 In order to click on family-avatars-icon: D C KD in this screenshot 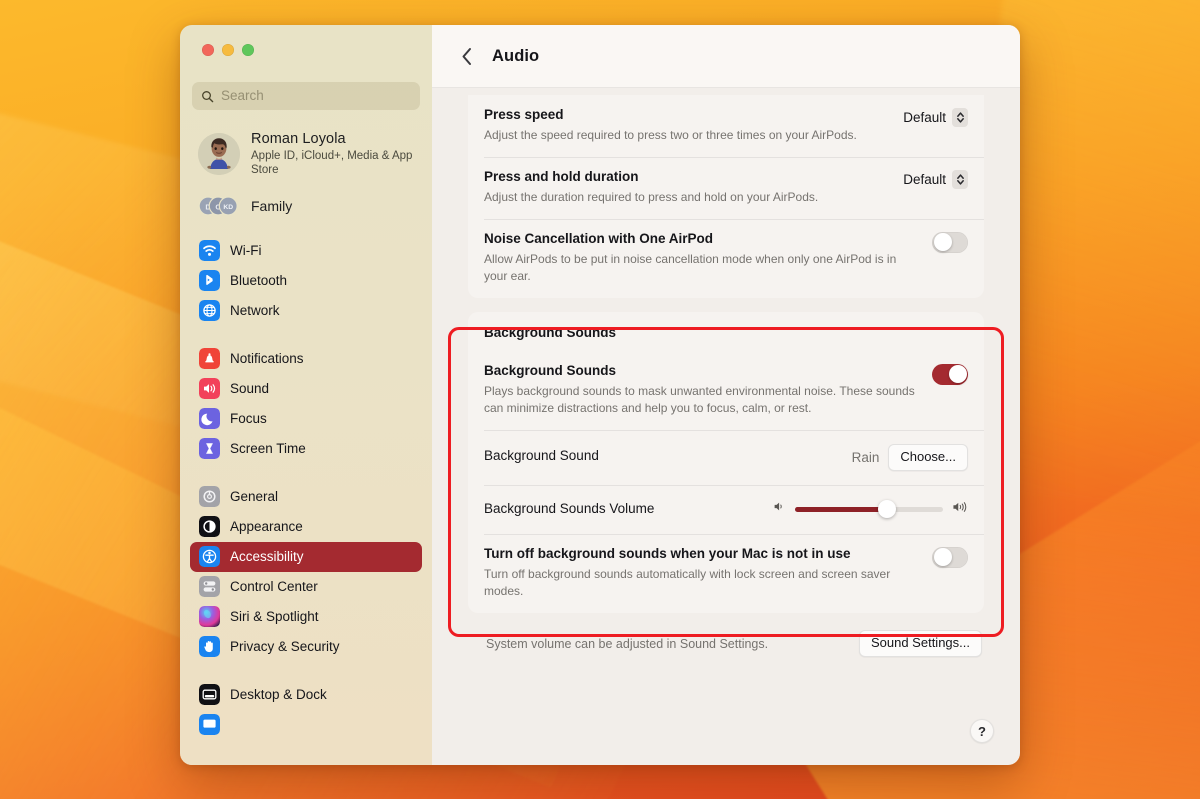, I will do `click(219, 206)`.